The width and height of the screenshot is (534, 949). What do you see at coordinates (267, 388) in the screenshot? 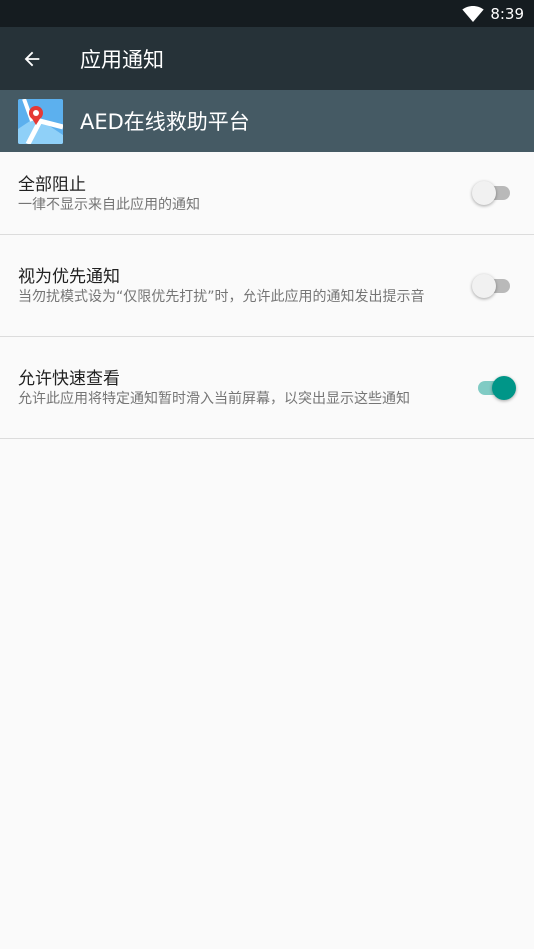
I see `setting-peek: 允许快速查看 允许此应用将特定通知暂时滑入当前屏幕，以突出显示这些通知` at bounding box center [267, 388].